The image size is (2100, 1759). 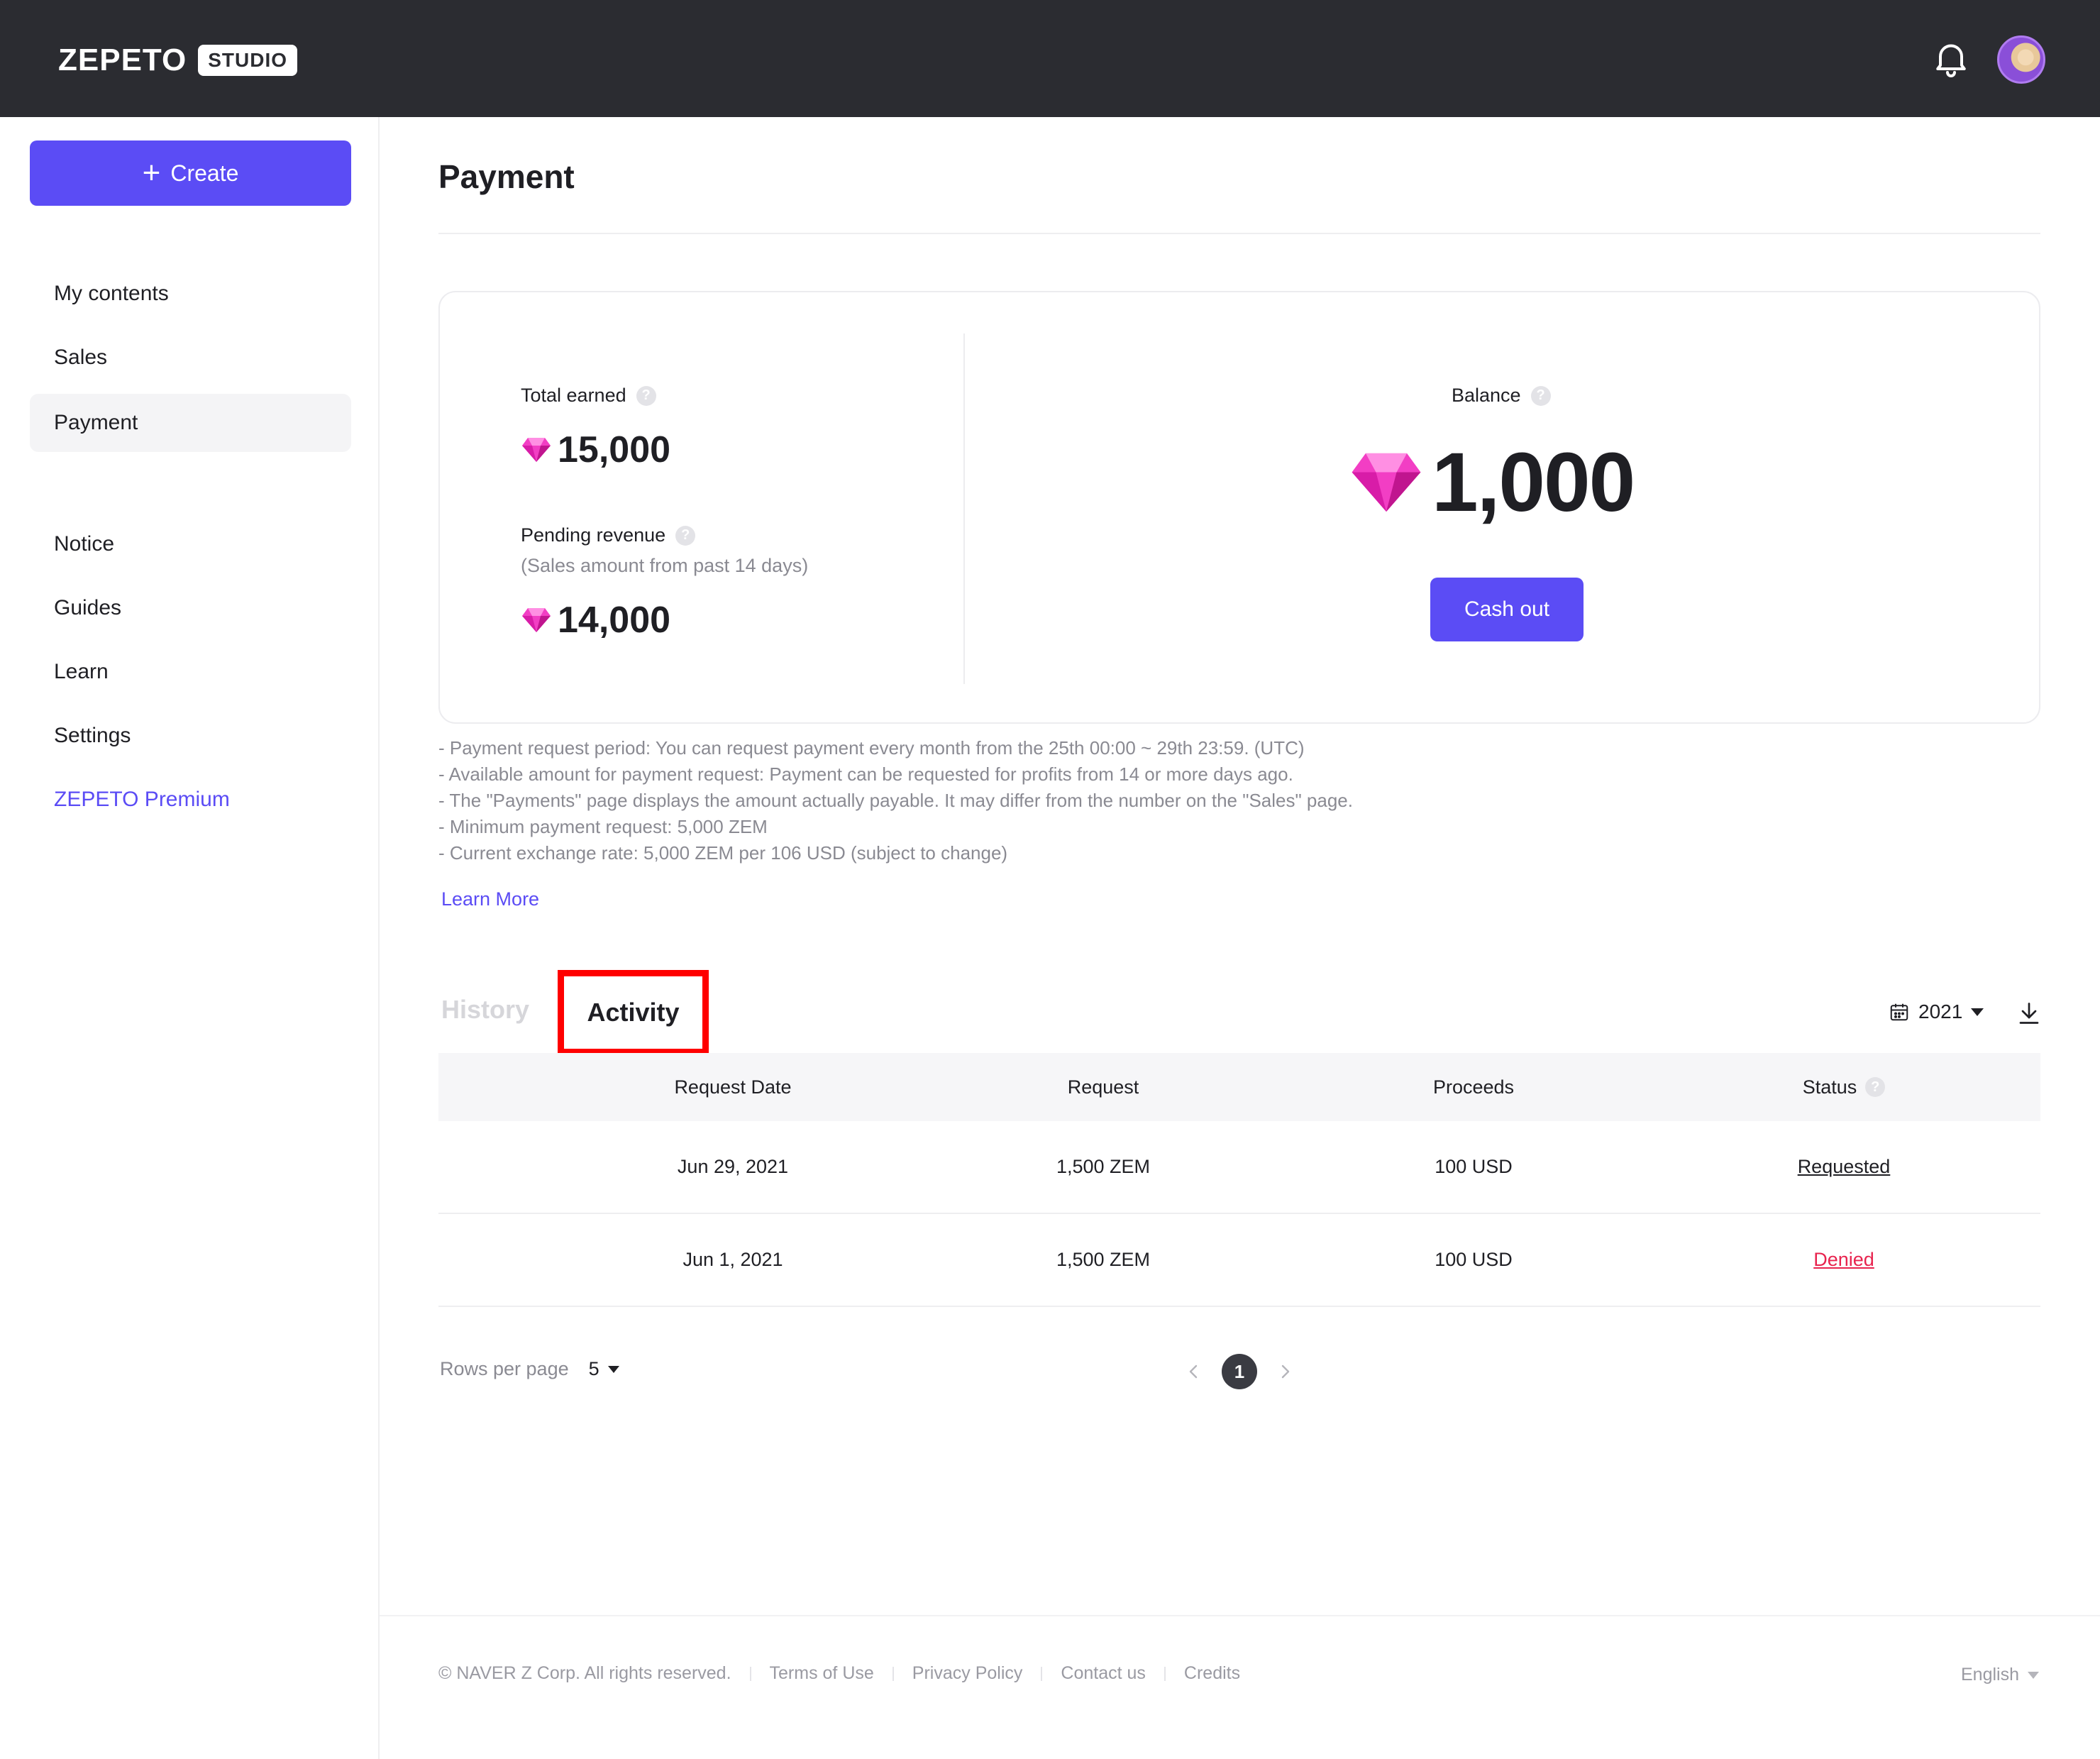 I want to click on header-status: Status ?, so click(x=1844, y=1087).